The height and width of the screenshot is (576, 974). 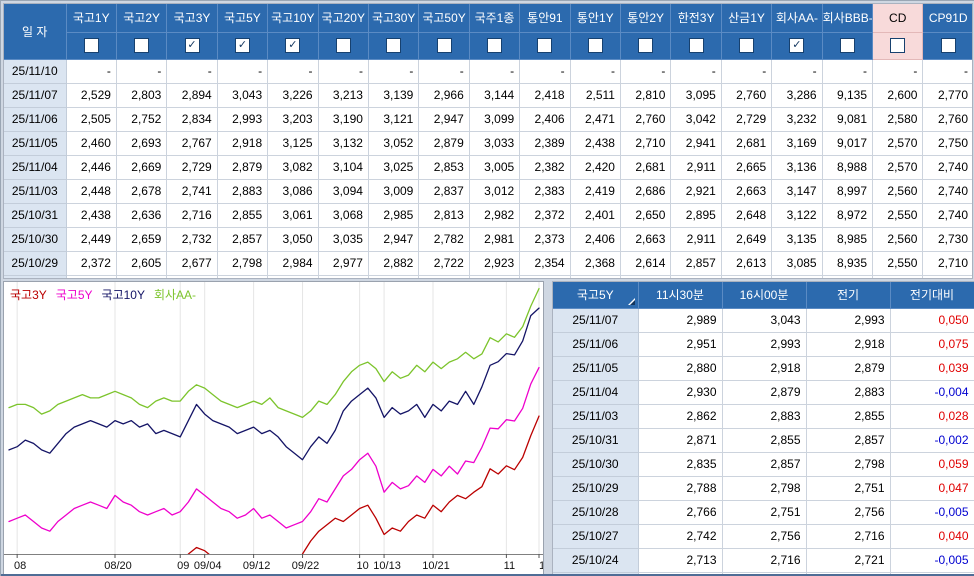 What do you see at coordinates (142, 143) in the screenshot?
I see `yield-cell: 2,693` at bounding box center [142, 143].